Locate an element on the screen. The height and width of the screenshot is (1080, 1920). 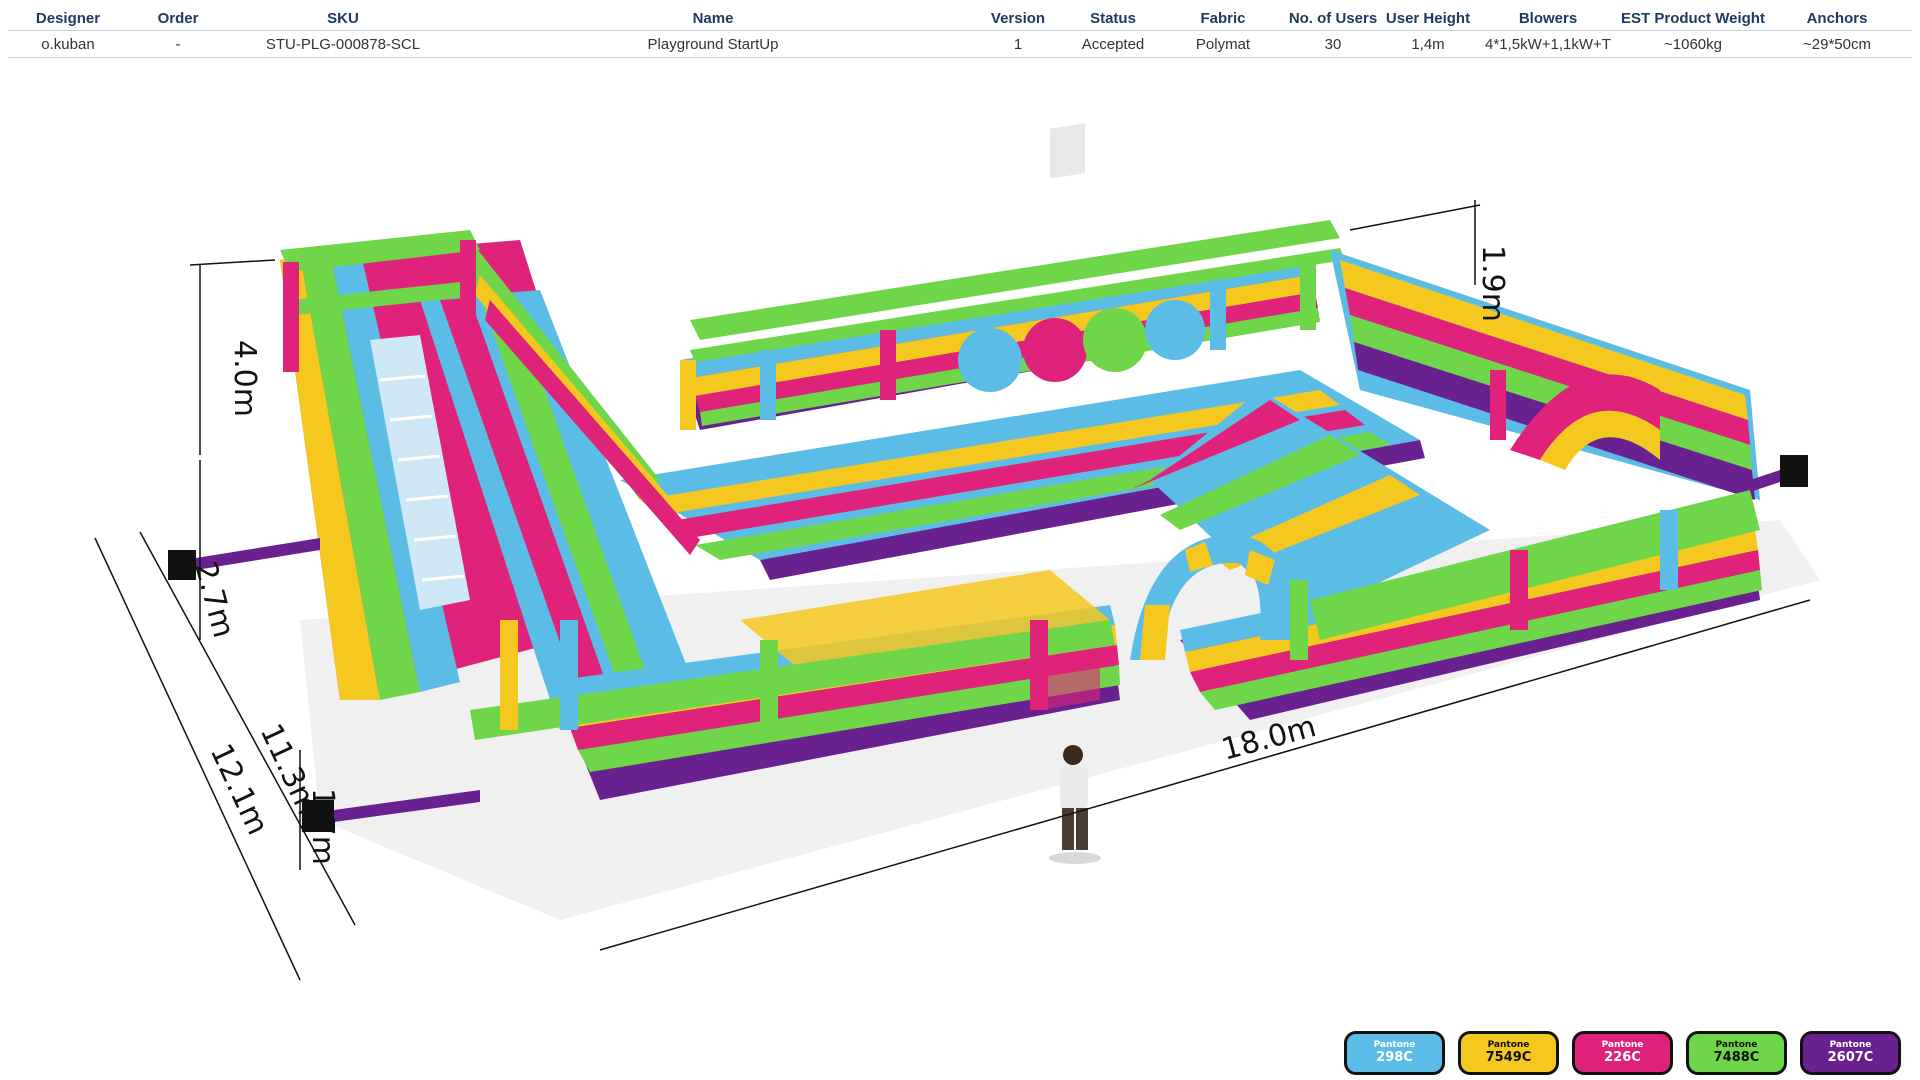
value-order: - is located at coordinates (178, 44).